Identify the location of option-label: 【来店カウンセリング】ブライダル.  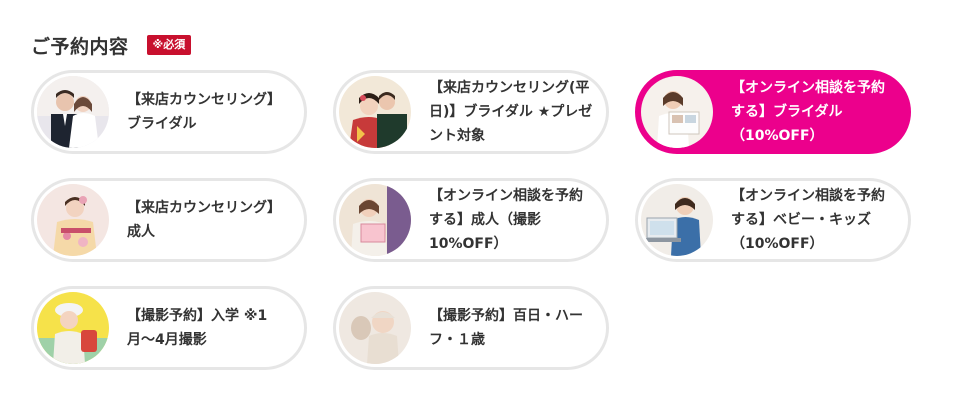
(204, 112).